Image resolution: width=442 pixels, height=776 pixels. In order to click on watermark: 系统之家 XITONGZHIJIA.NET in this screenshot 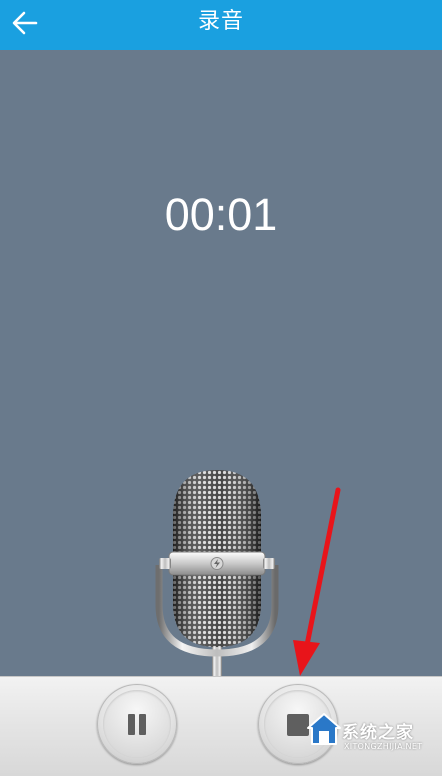, I will do `click(371, 739)`.